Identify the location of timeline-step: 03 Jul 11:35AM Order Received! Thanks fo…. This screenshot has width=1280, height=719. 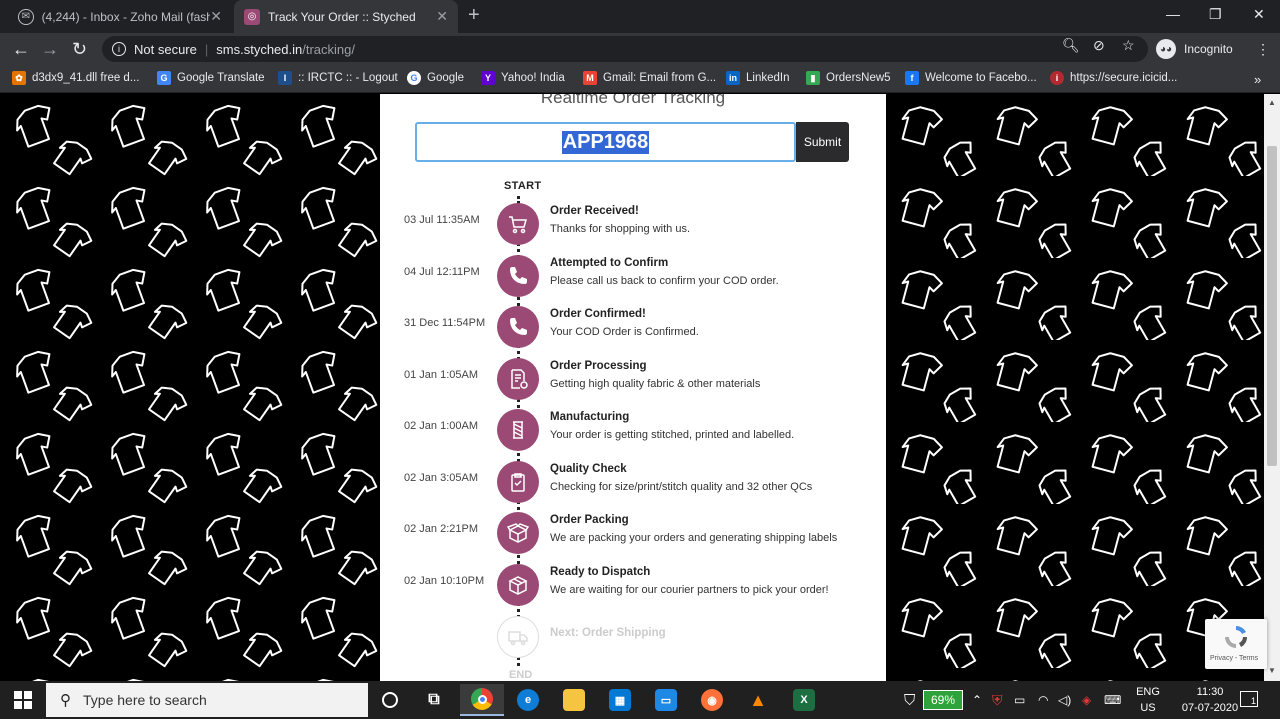
(633, 223).